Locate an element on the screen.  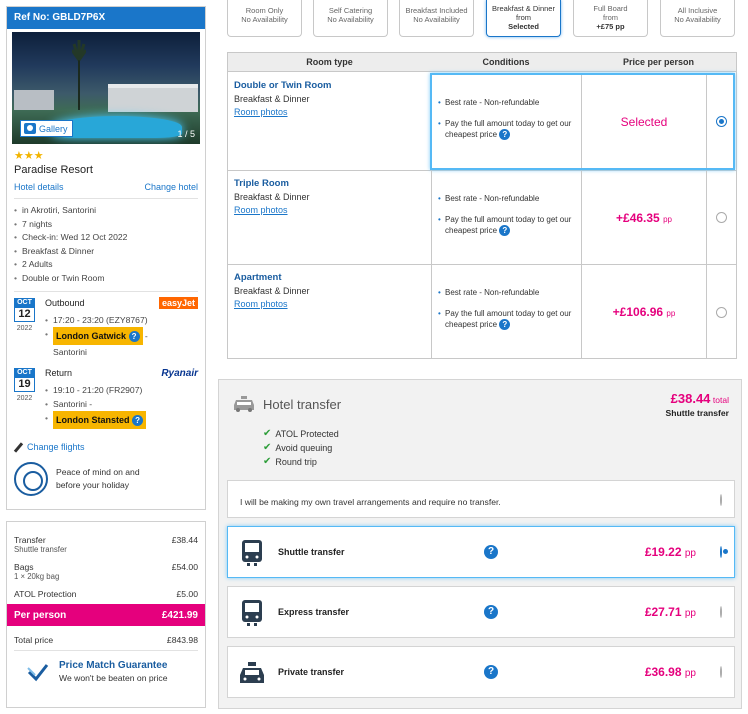
change-flights-link: Change flights is located at coordinates (106, 445).